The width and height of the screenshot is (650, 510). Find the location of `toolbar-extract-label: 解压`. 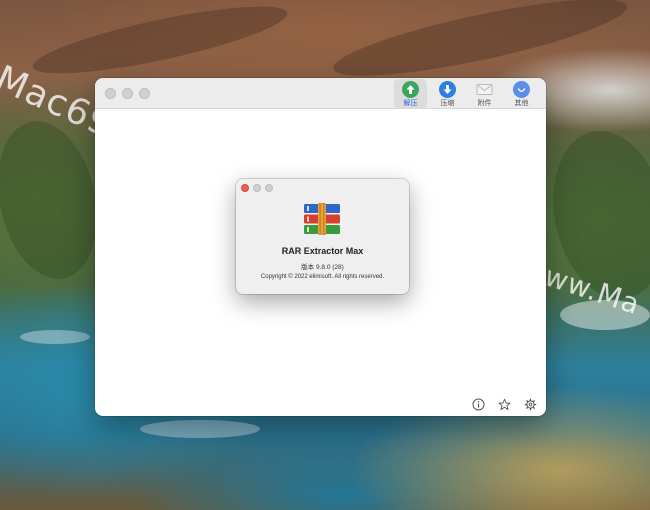

toolbar-extract-label: 解压 is located at coordinates (410, 103).